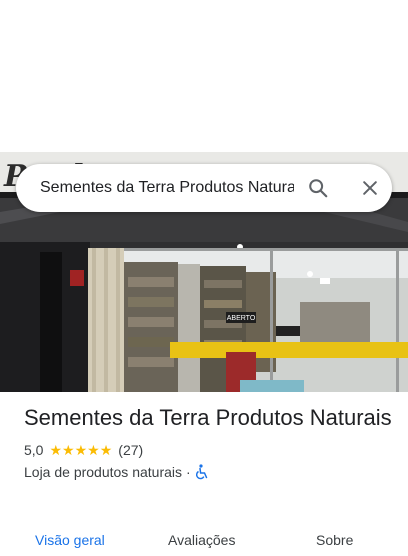 The width and height of the screenshot is (408, 556). I want to click on tab-overview: Visão geral, so click(70, 540).